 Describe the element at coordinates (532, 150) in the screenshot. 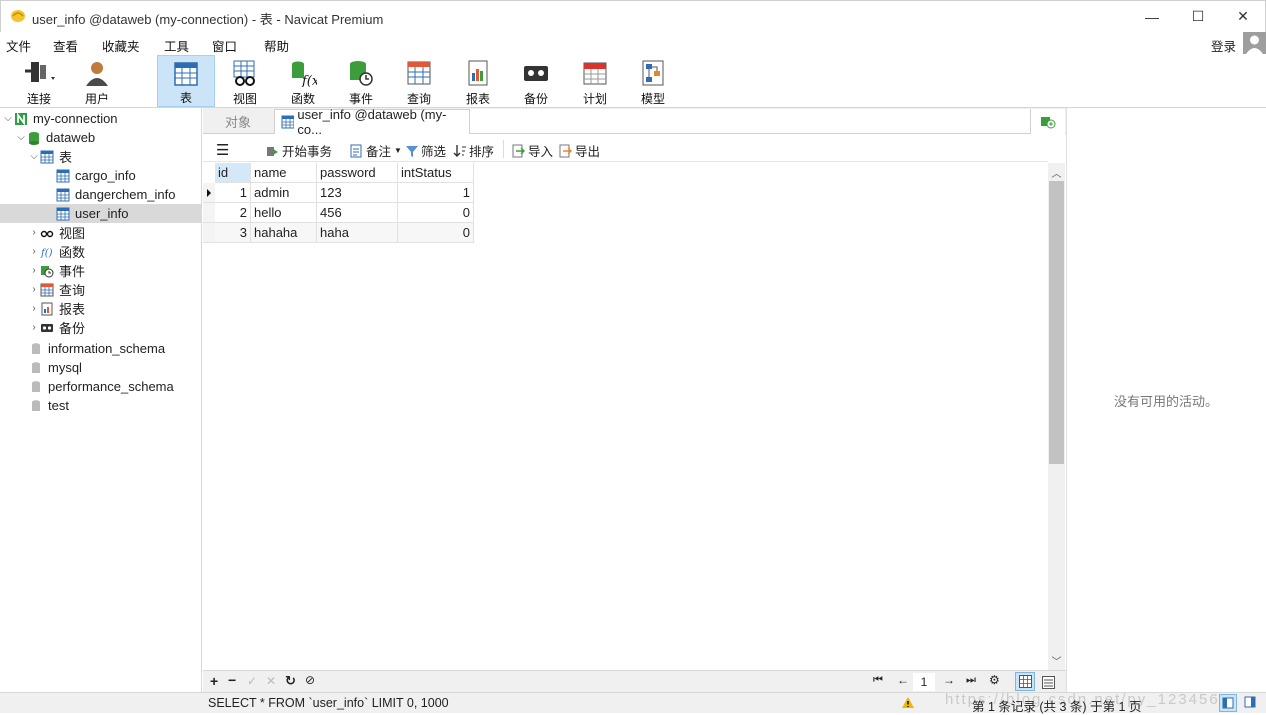

I see `import-button: 导入` at that location.